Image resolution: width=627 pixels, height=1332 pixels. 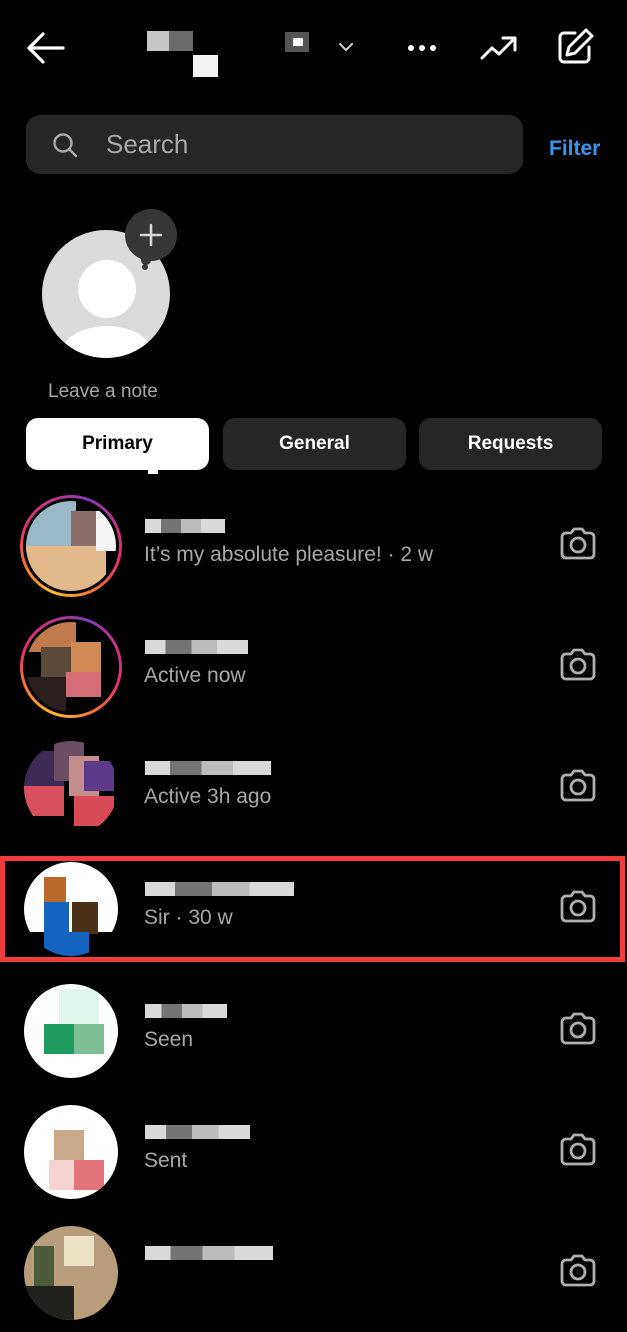 What do you see at coordinates (313, 908) in the screenshot?
I see `thread-row: [redacted]Sir · 30 w` at bounding box center [313, 908].